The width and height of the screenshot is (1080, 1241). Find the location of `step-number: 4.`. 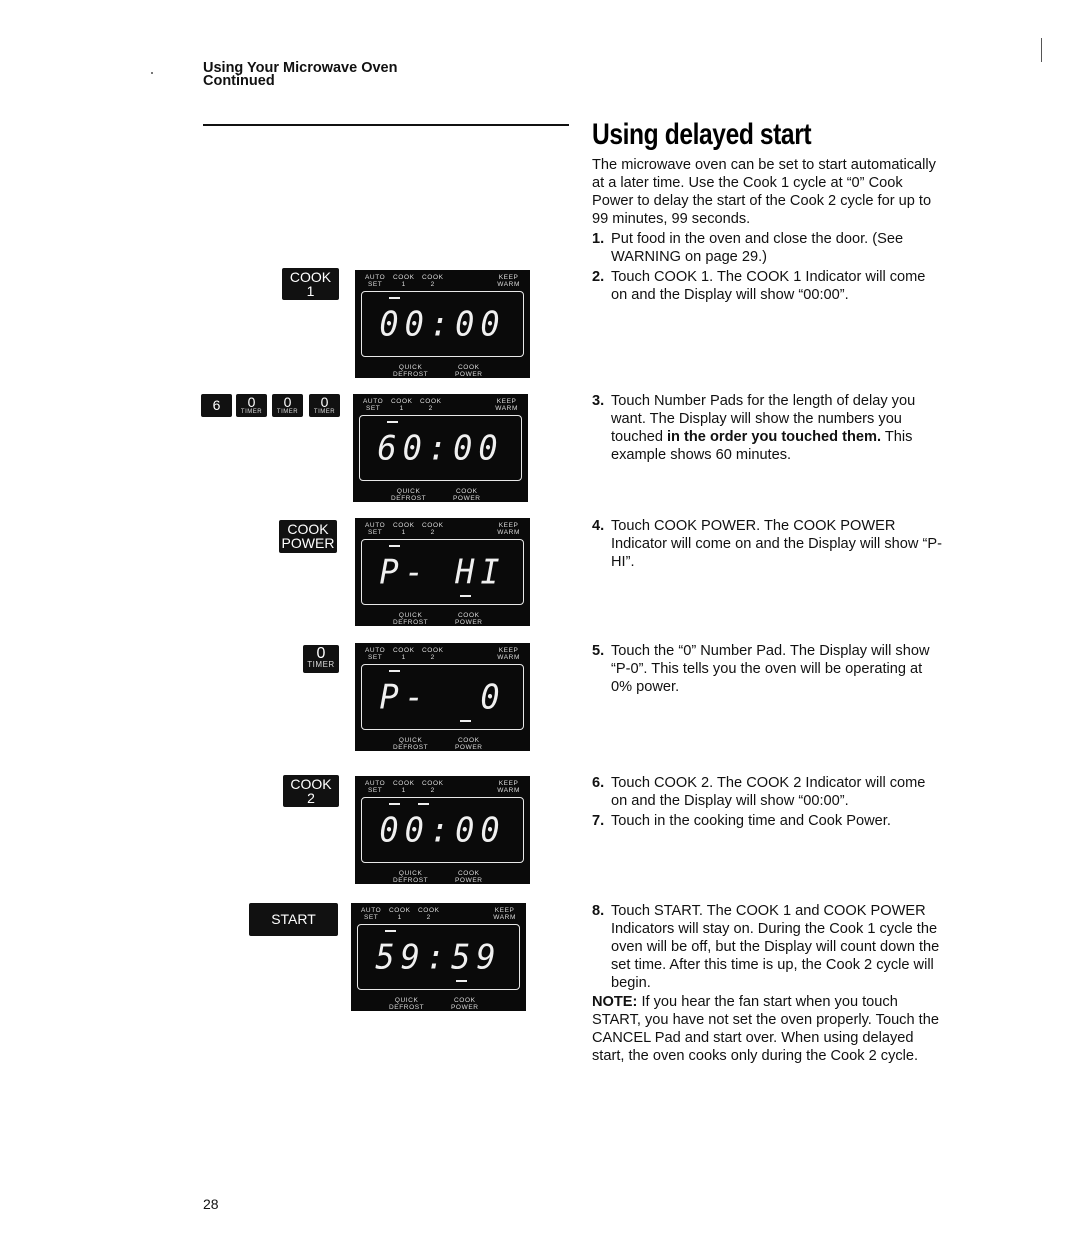

step-number: 4. is located at coordinates (598, 526).